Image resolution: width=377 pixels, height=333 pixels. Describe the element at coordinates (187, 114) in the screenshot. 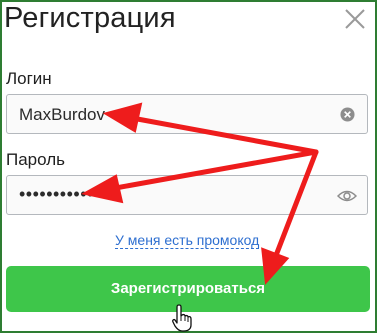

I see `login-field: MaxBurdov` at that location.